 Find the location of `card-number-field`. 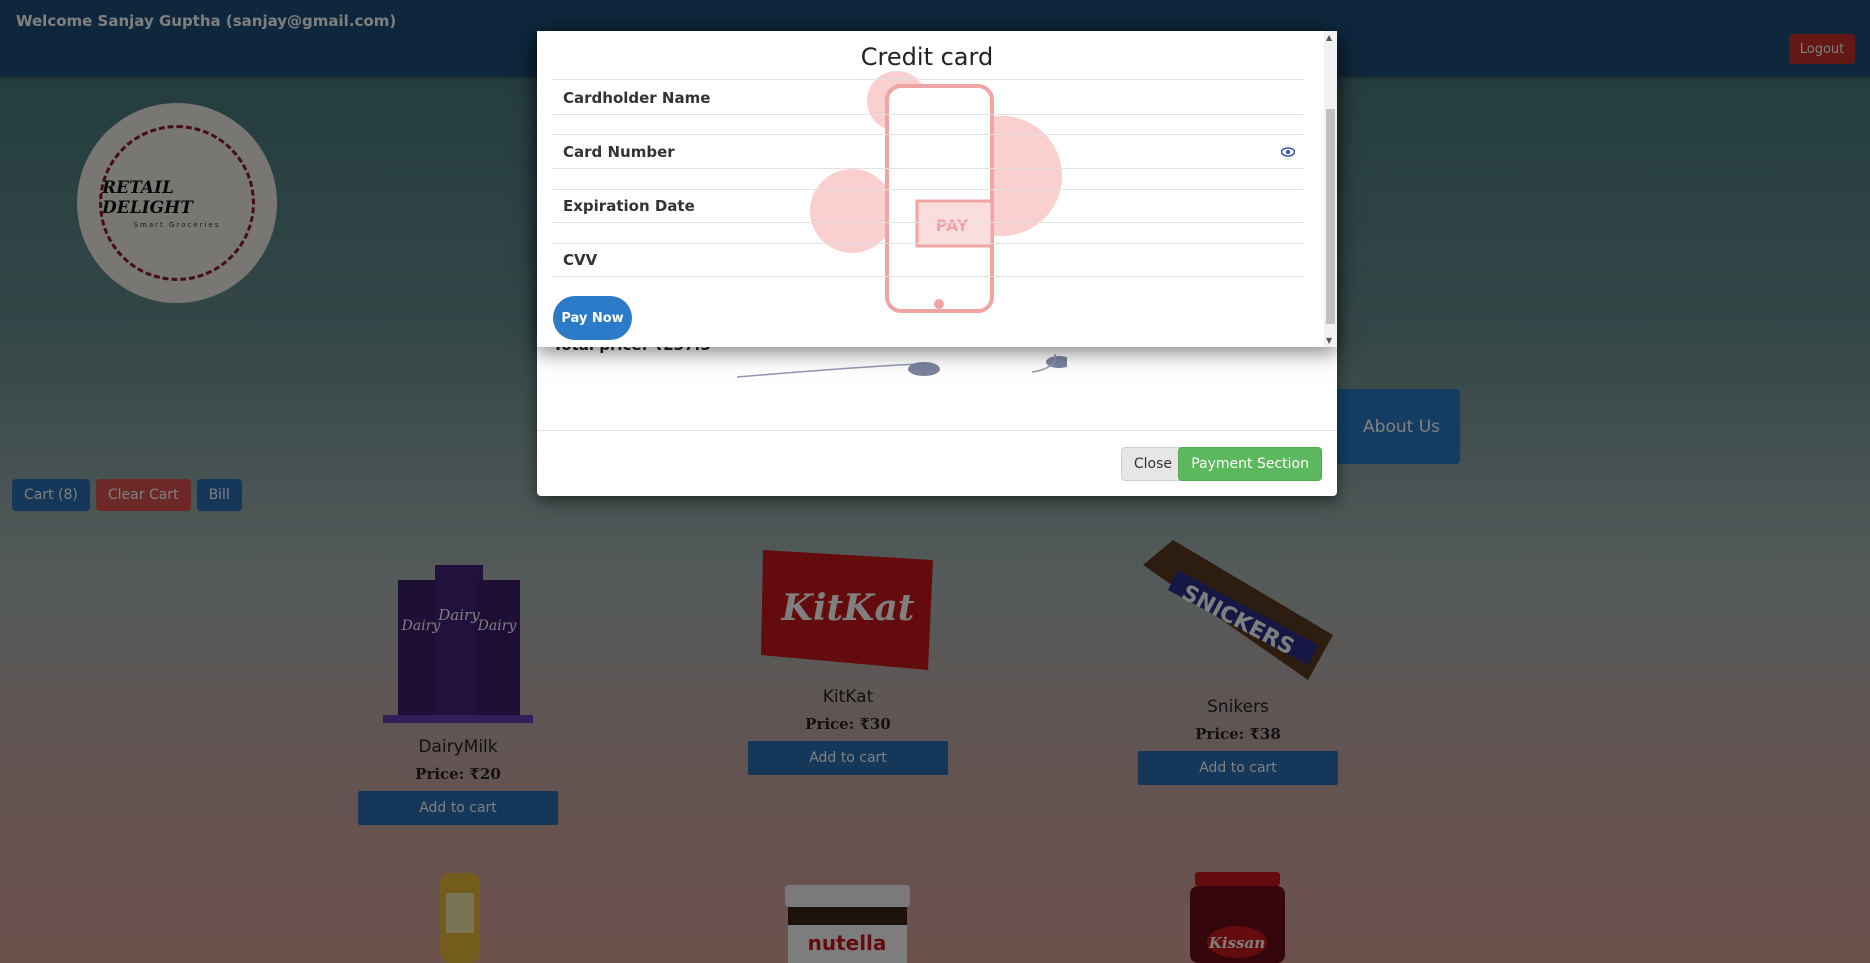

card-number-field is located at coordinates (928, 168).